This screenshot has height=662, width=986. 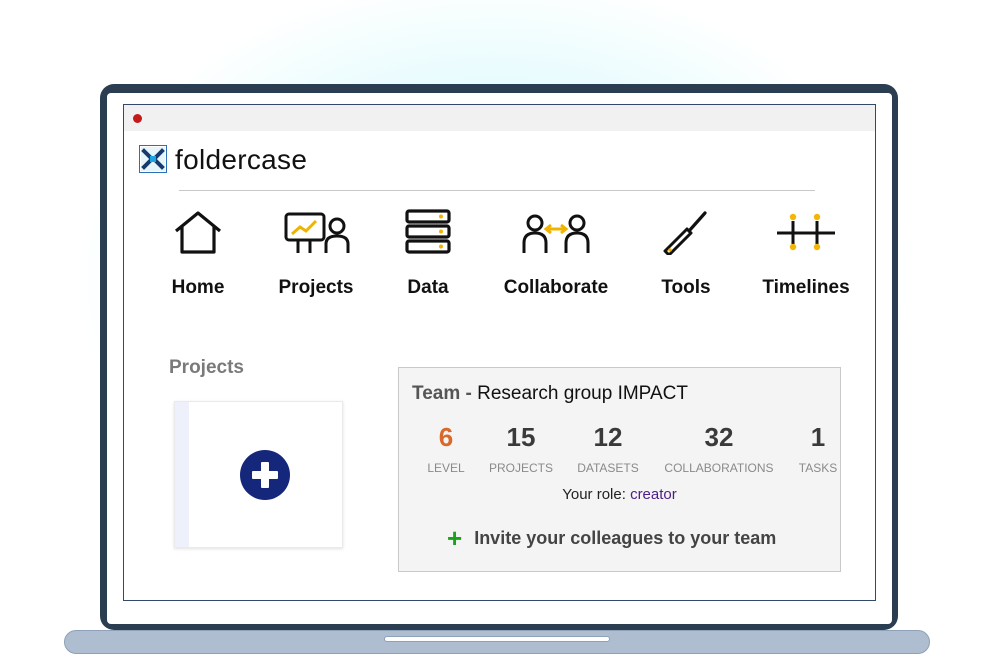 What do you see at coordinates (653, 494) in the screenshot?
I see `role-value: creator` at bounding box center [653, 494].